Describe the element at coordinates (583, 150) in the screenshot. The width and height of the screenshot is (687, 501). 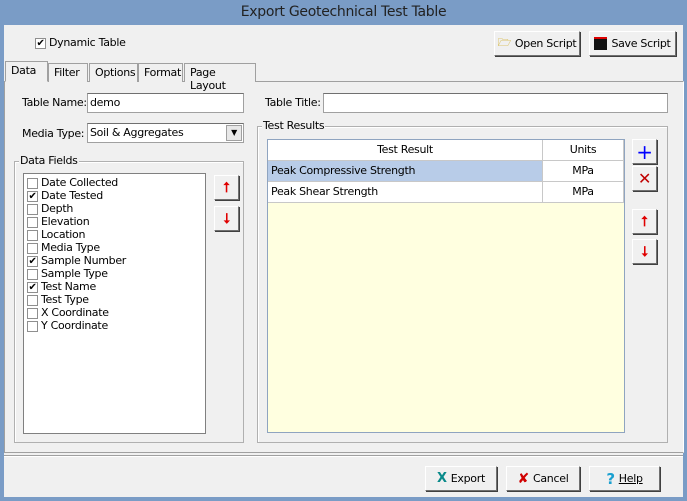
I see `column-header-units: Units` at that location.